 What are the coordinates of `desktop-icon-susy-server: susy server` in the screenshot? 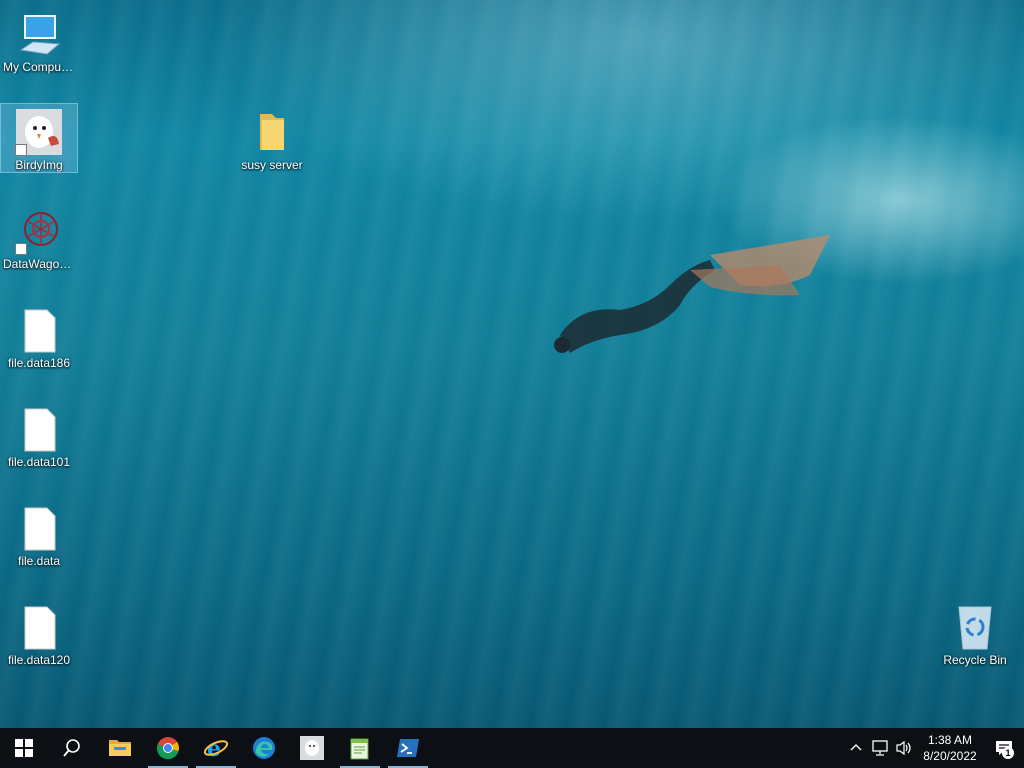 It's located at (272, 138).